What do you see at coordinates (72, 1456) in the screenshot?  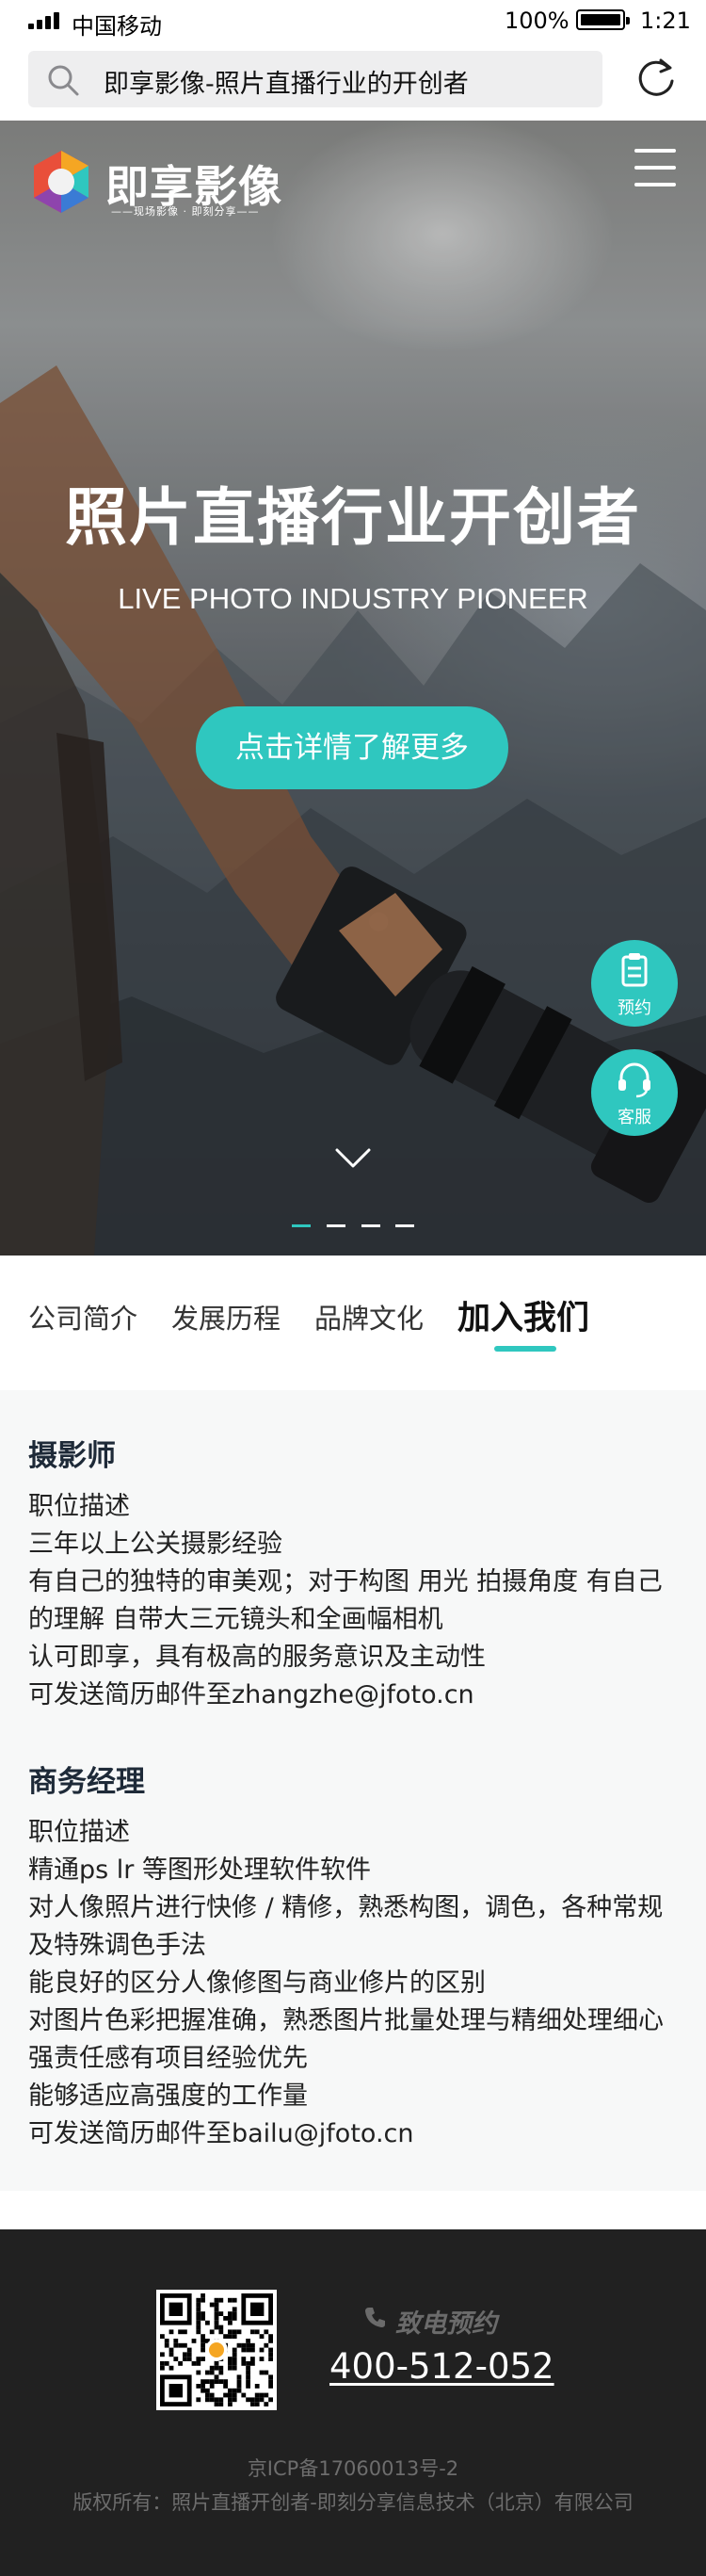 I see `job-title: 摄影师` at bounding box center [72, 1456].